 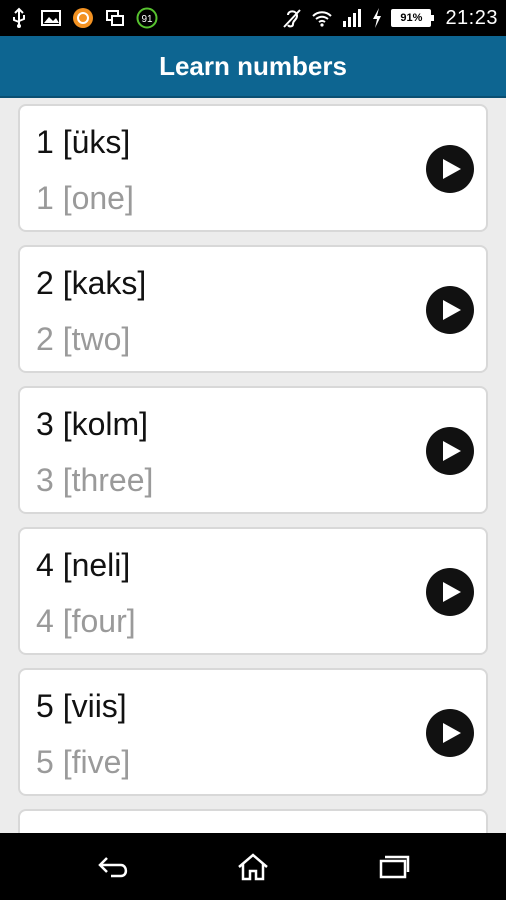 I want to click on recent-apps-button, so click(x=394, y=867).